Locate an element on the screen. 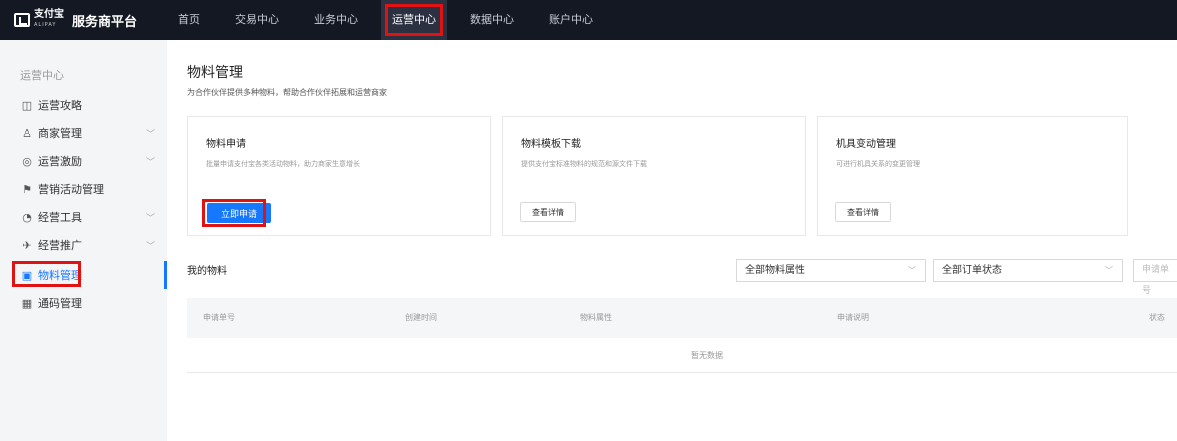  input-placeholder: 申请单号 is located at coordinates (1156, 280).